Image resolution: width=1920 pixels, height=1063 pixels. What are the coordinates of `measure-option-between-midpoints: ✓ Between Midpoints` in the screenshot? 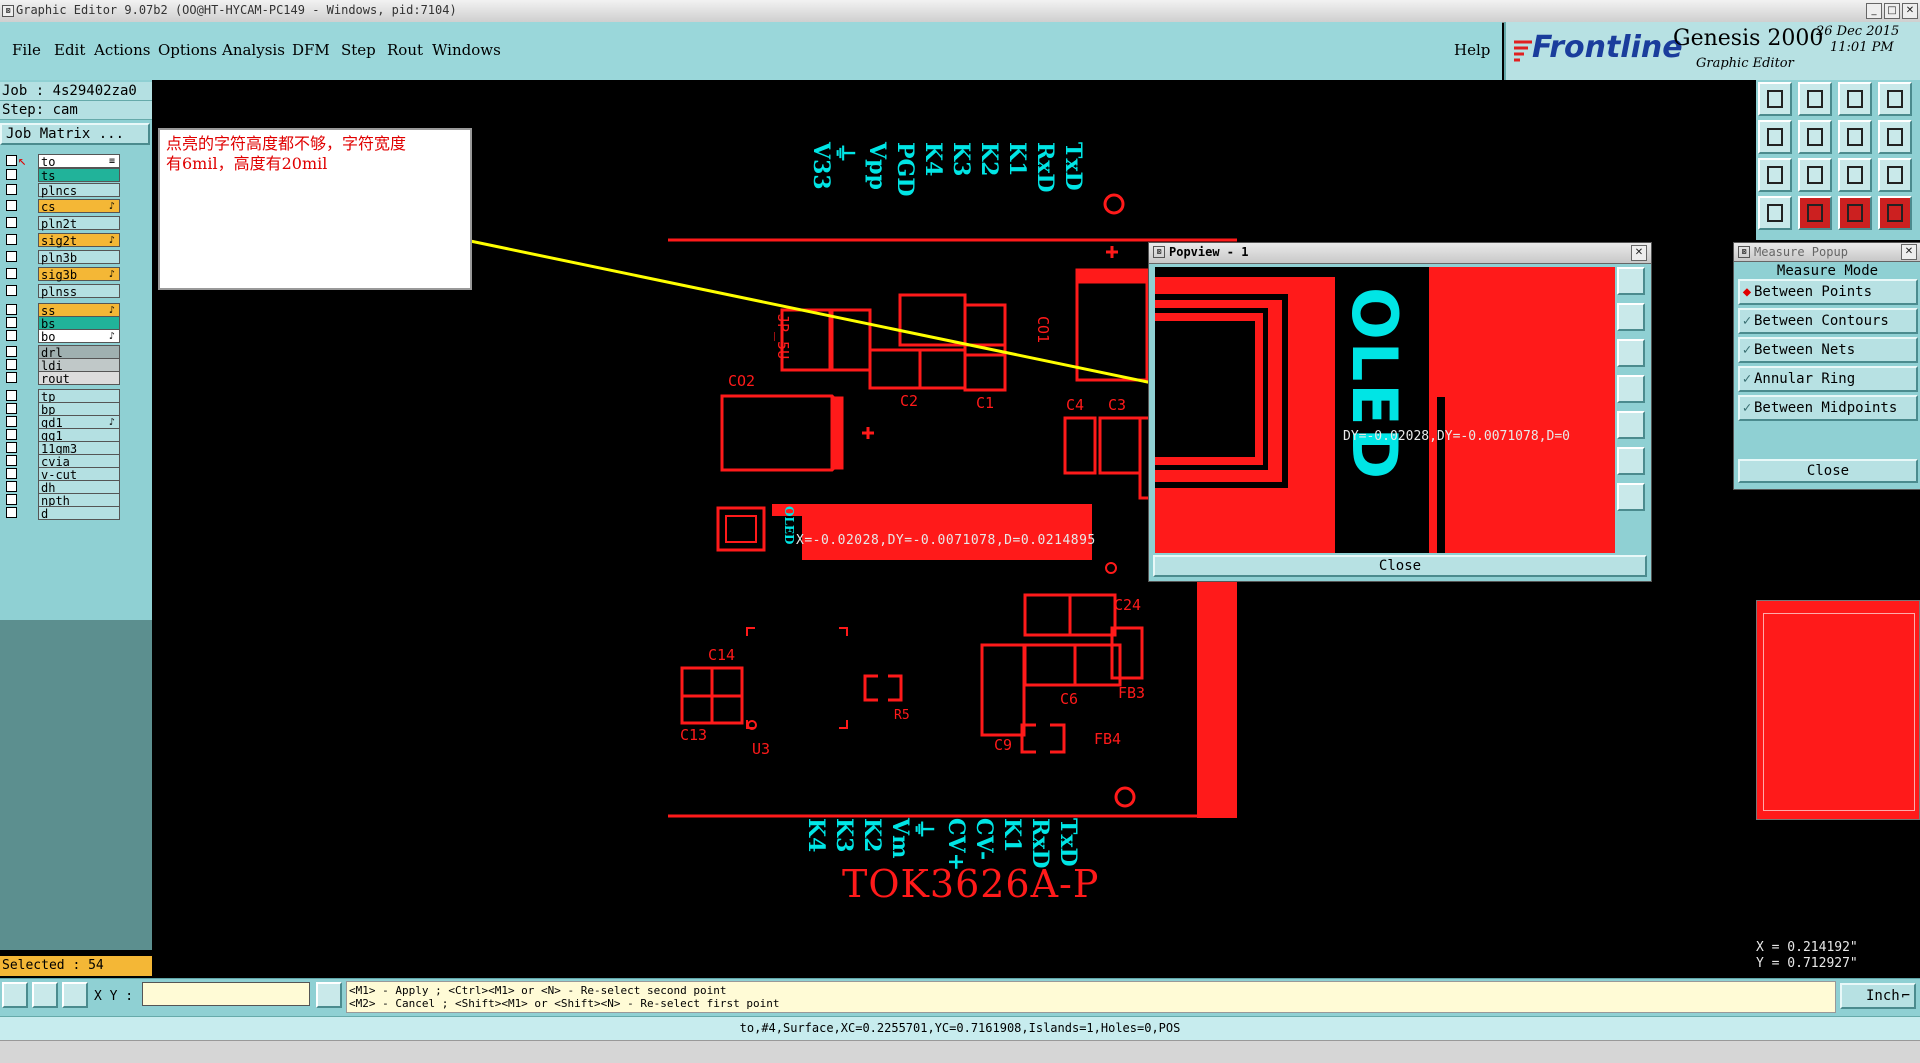 It's located at (1828, 408).